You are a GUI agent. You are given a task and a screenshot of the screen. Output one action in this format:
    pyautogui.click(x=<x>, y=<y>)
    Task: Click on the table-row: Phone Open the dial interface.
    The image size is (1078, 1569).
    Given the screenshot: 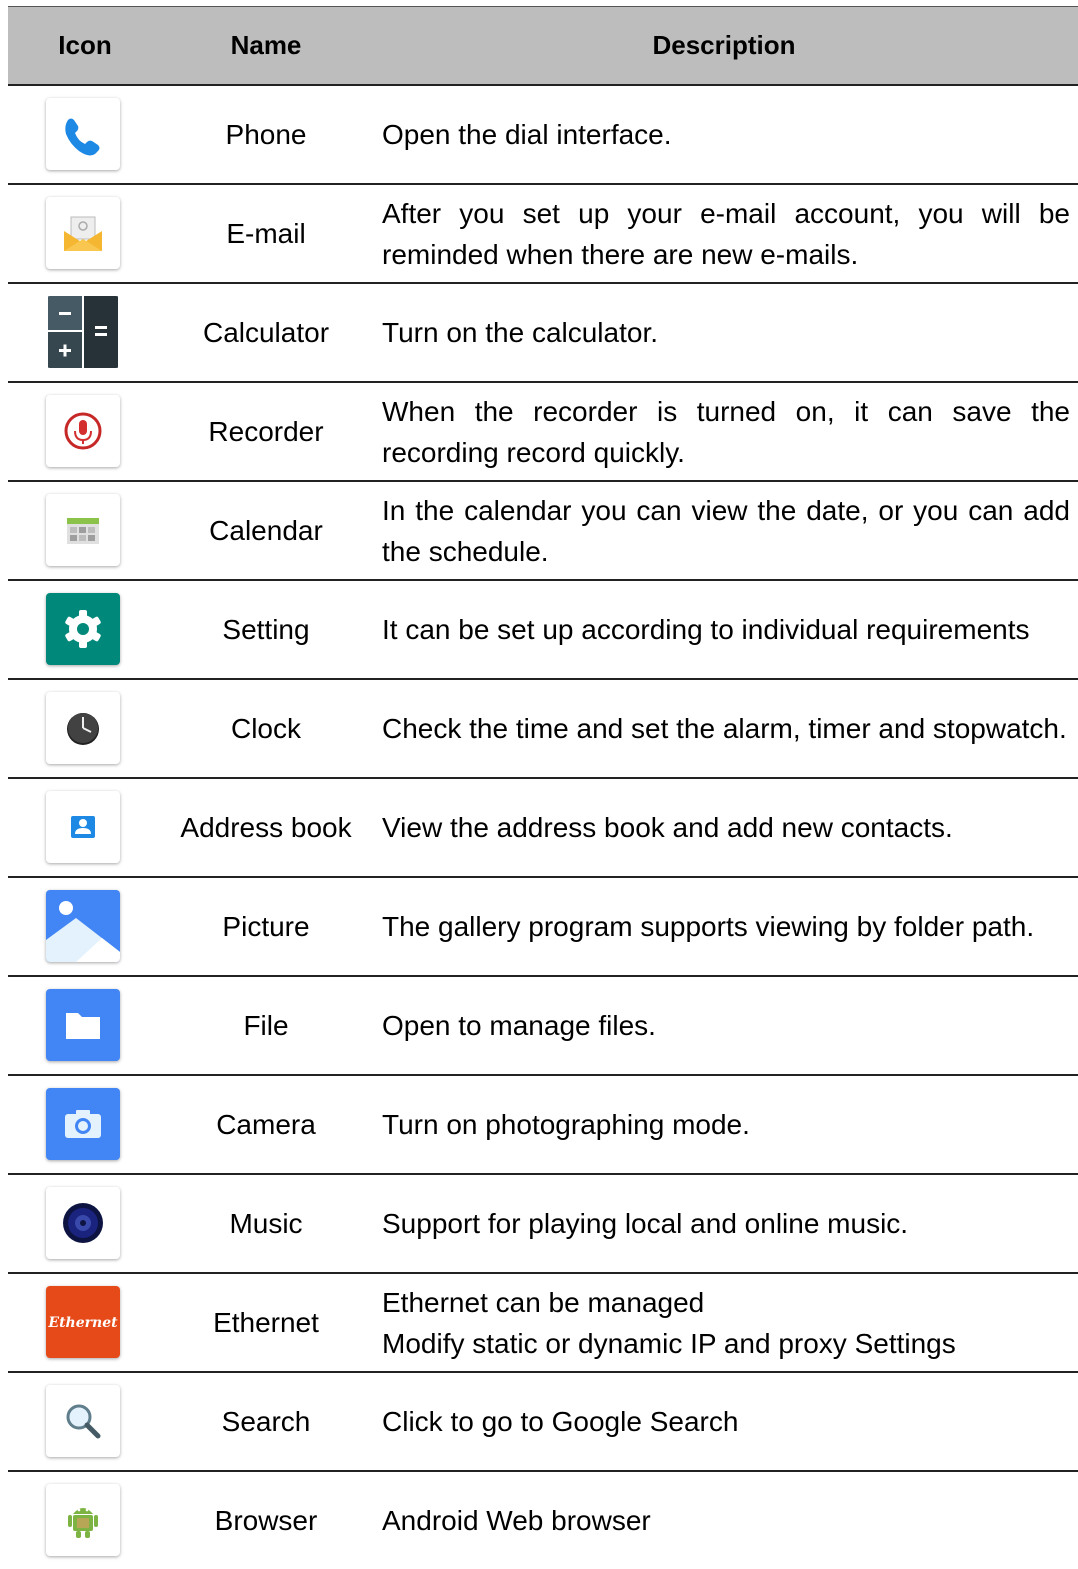 What is the action you would take?
    pyautogui.click(x=543, y=135)
    